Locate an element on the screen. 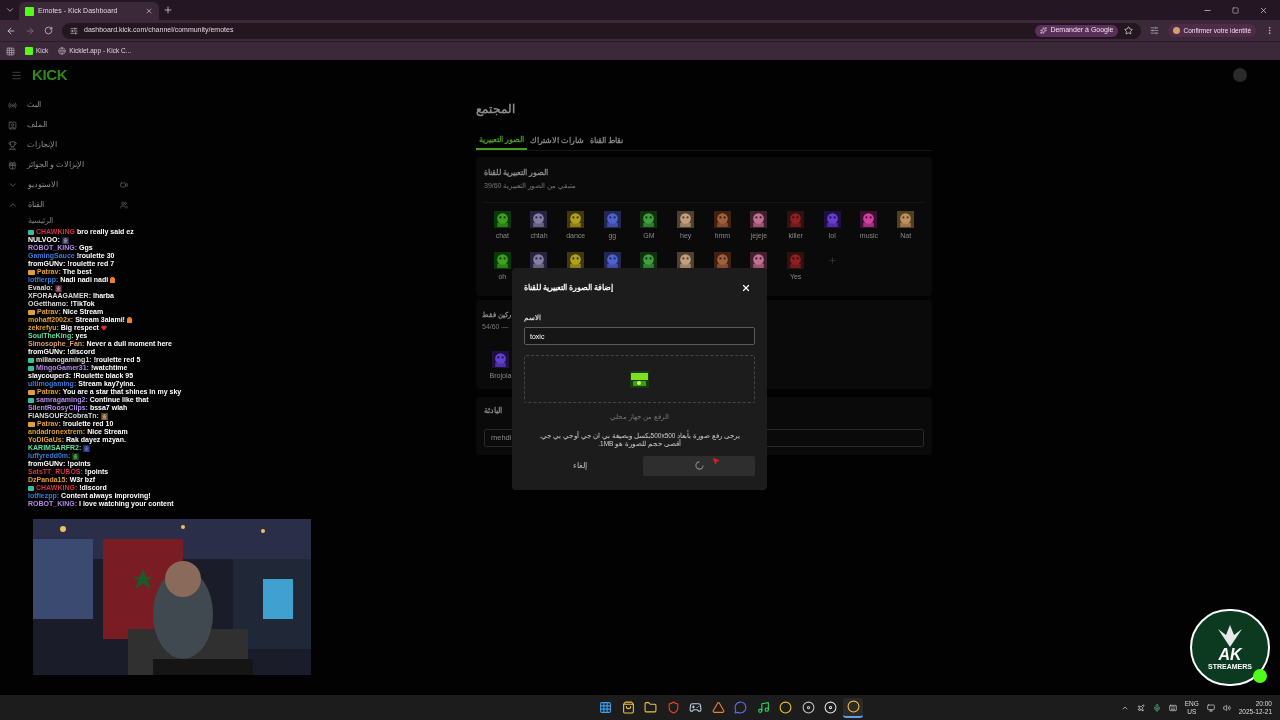 This screenshot has width=1280, height=720. users-icon is located at coordinates (124, 205).